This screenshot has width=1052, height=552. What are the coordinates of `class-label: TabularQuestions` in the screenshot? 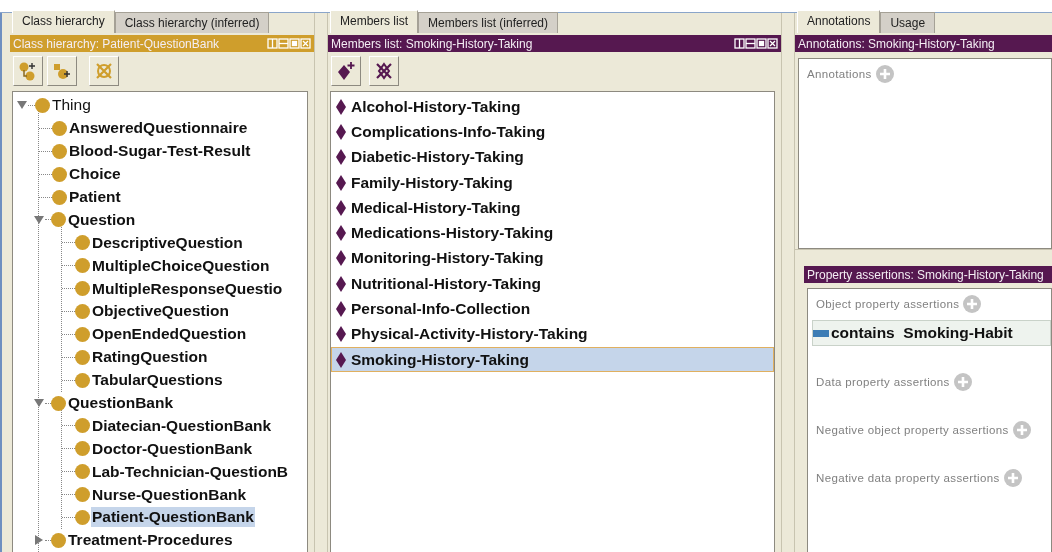 It's located at (157, 380).